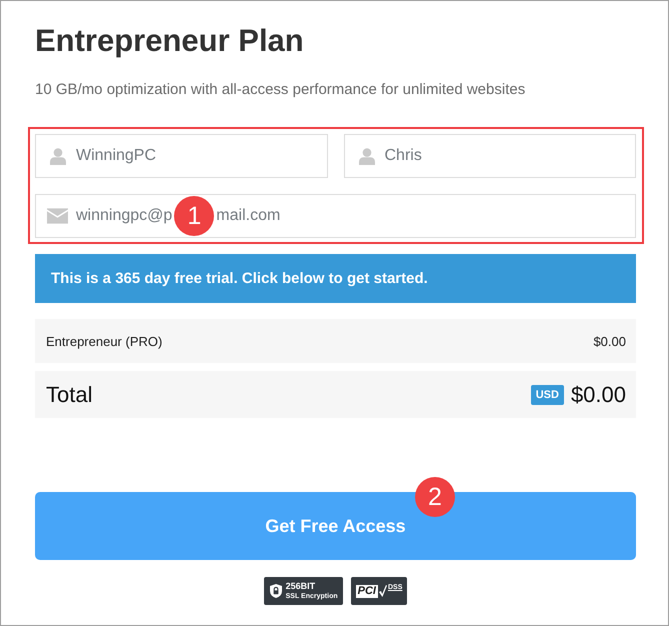  Describe the element at coordinates (335, 278) in the screenshot. I see `trial-notice-banner: This is a 365 day free trial. Click below to get started.` at that location.